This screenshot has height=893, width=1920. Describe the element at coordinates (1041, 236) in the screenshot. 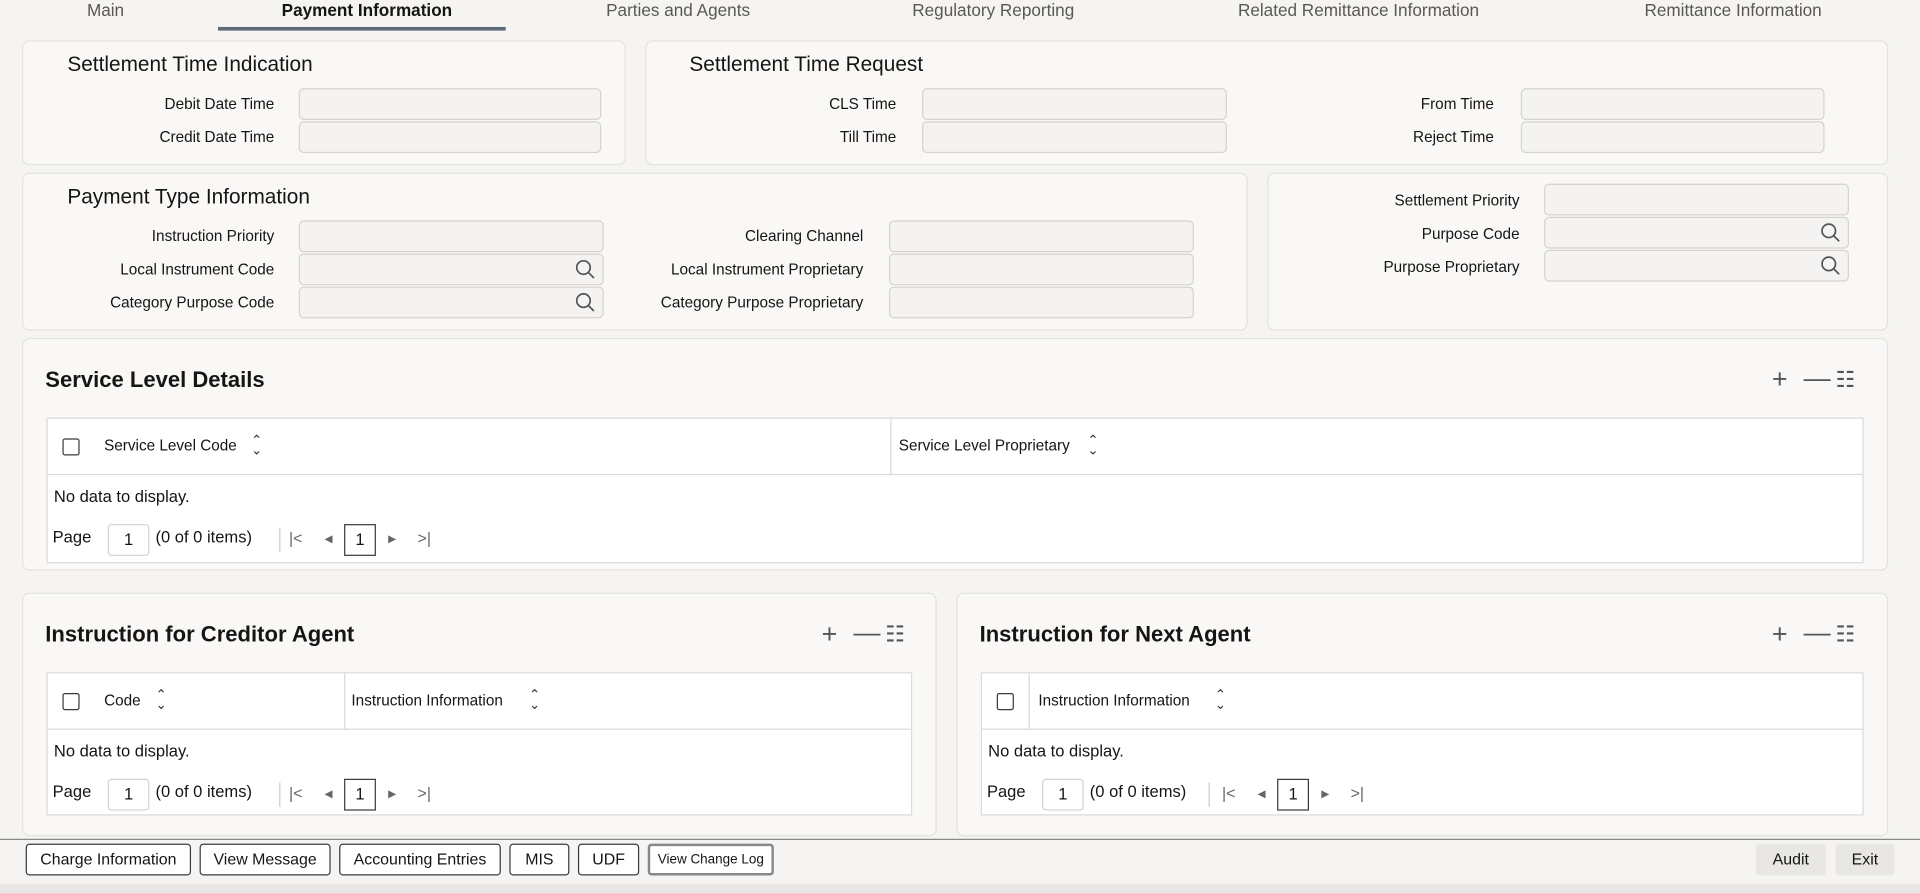

I see `clearing-channel-input` at that location.